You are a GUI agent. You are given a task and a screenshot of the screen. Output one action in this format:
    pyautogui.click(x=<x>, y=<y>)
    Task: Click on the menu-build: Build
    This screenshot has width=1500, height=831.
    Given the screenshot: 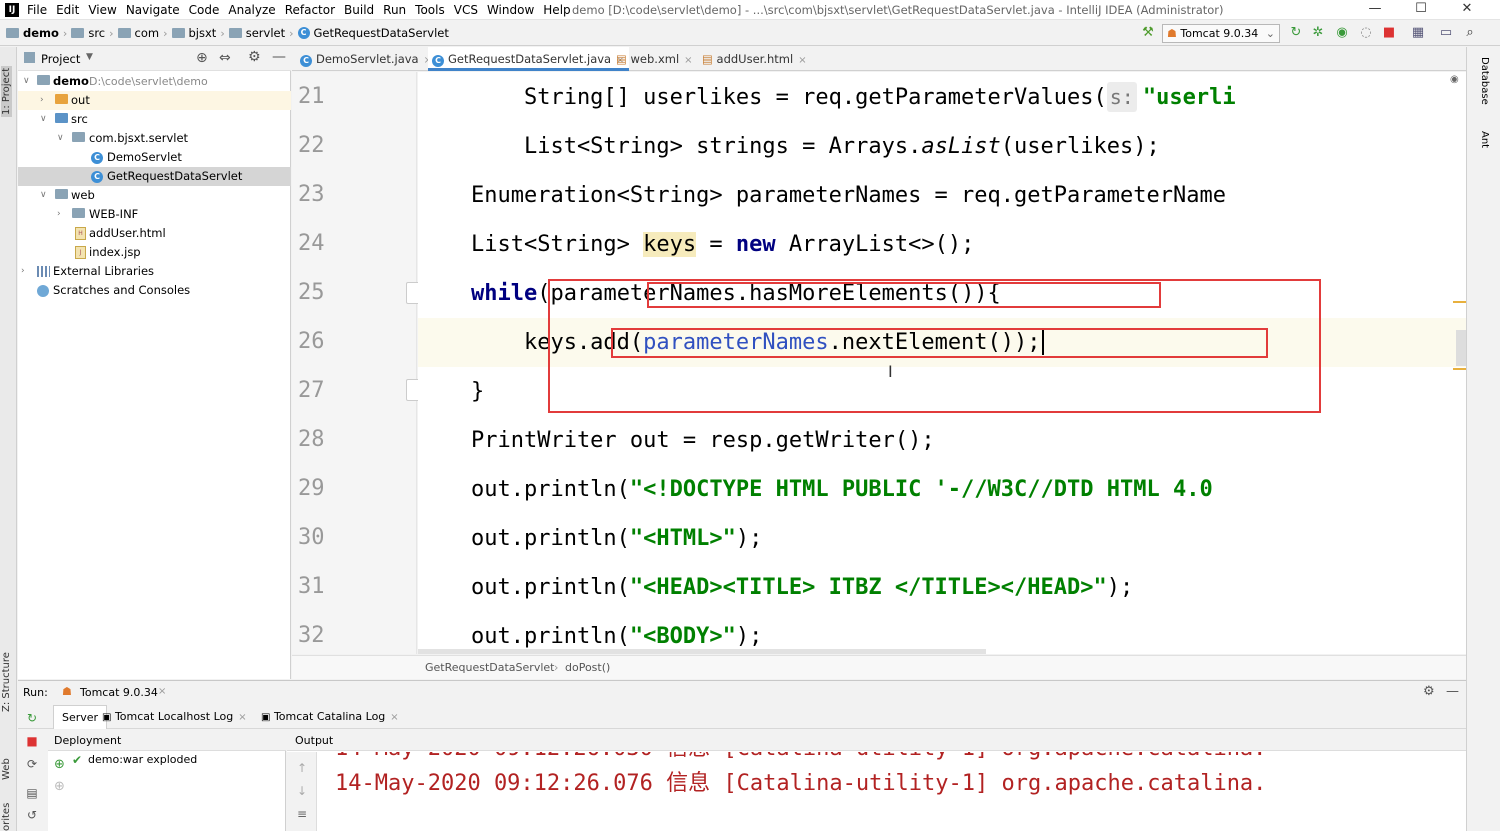 What is the action you would take?
    pyautogui.click(x=359, y=10)
    